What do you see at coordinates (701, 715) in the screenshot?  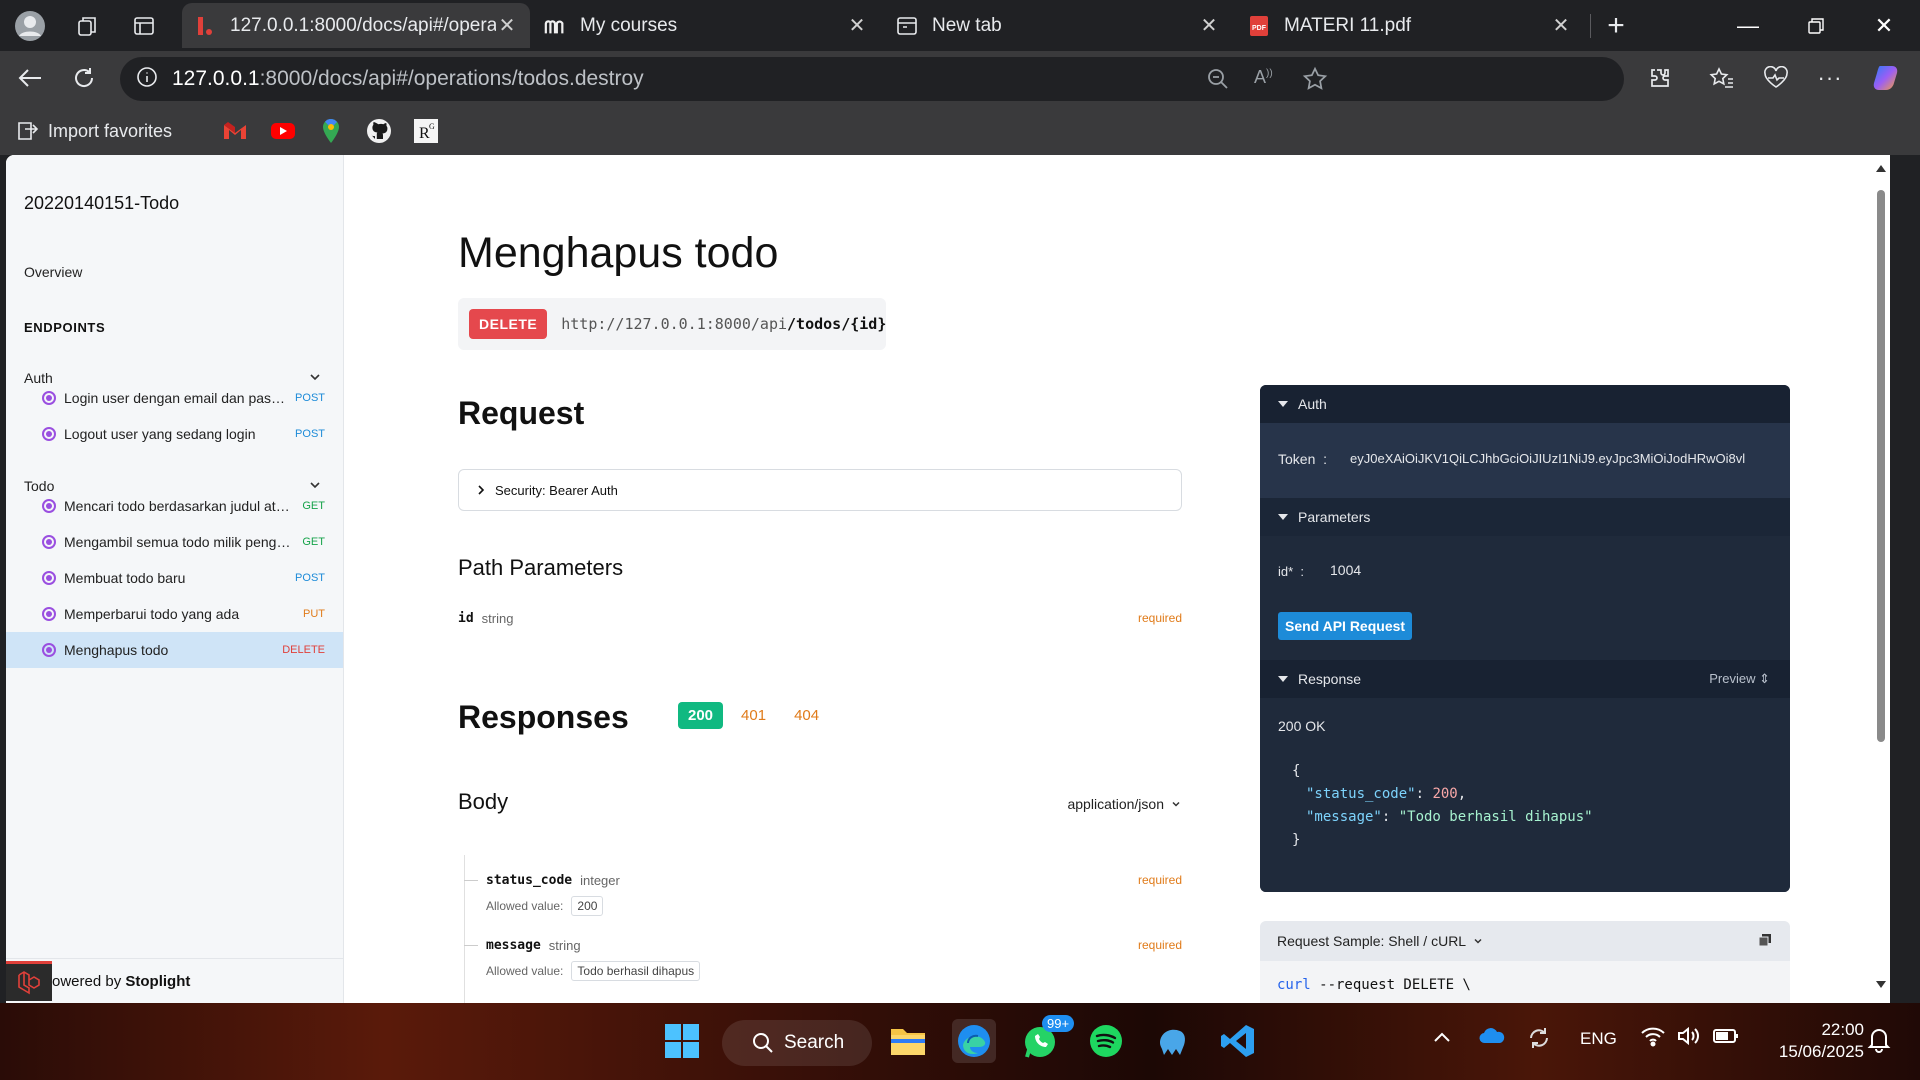 I see `response-tab-200: 200` at bounding box center [701, 715].